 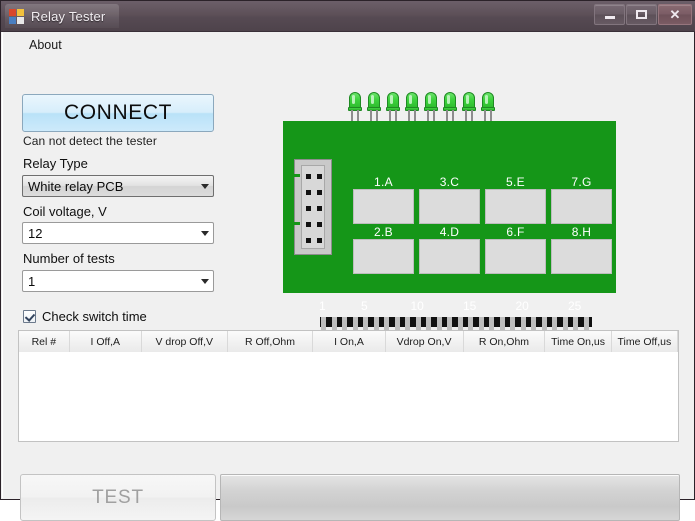 I want to click on idc-connector, so click(x=313, y=207).